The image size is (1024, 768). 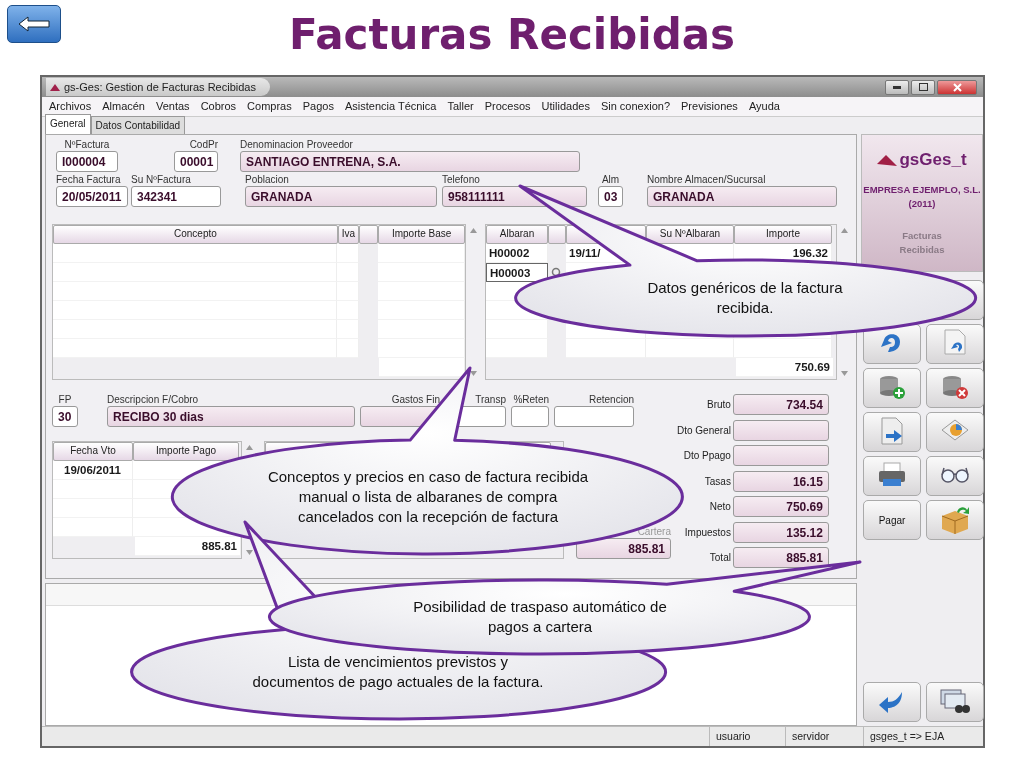 What do you see at coordinates (55, 87) in the screenshot?
I see `app-logo-icon` at bounding box center [55, 87].